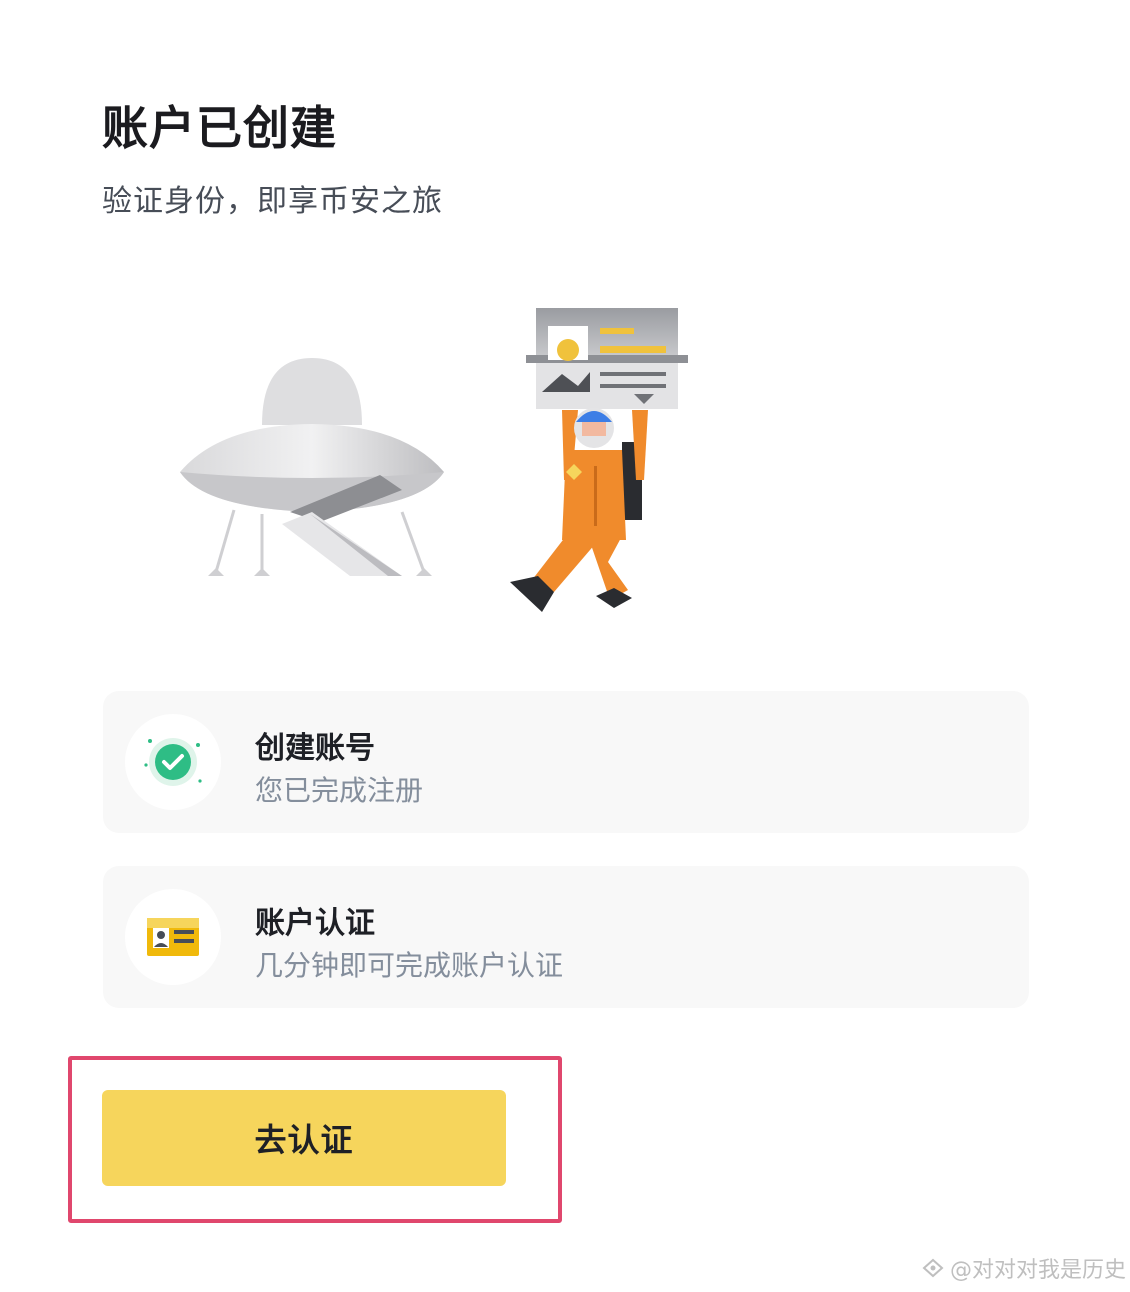 Image resolution: width=1130 pixels, height=1292 pixels. Describe the element at coordinates (933, 1268) in the screenshot. I see `watermark-logo-icon` at that location.